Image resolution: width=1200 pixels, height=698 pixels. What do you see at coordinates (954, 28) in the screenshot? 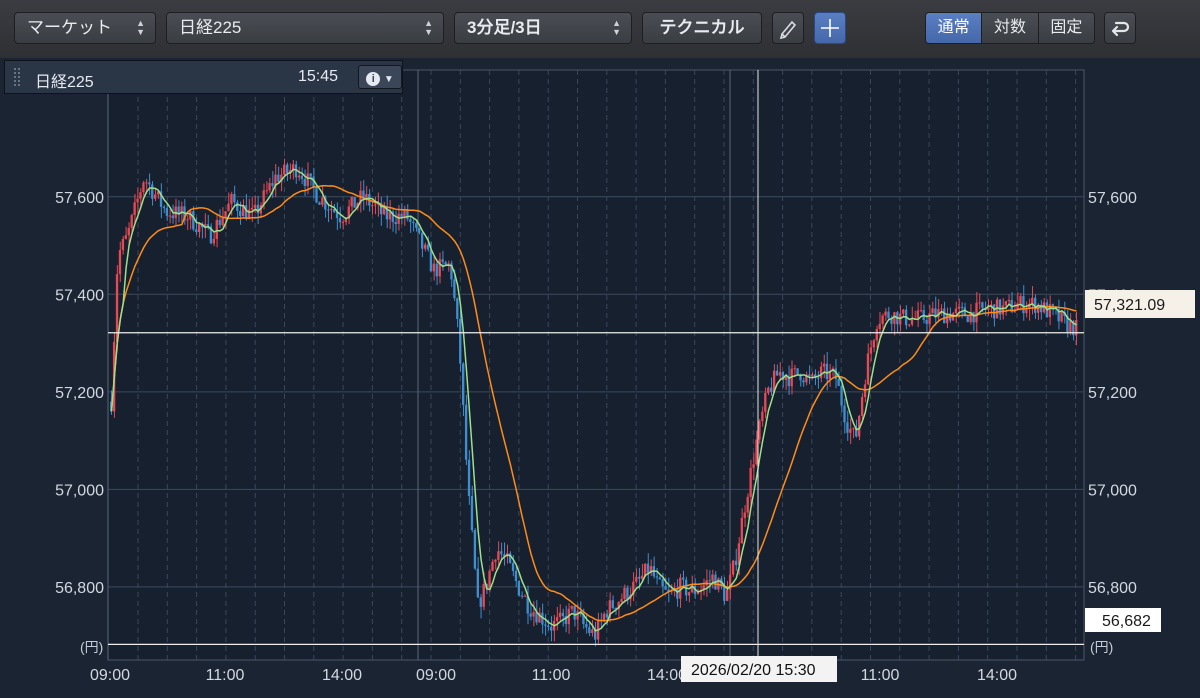
I see `scale-mode-normal: 通常` at bounding box center [954, 28].